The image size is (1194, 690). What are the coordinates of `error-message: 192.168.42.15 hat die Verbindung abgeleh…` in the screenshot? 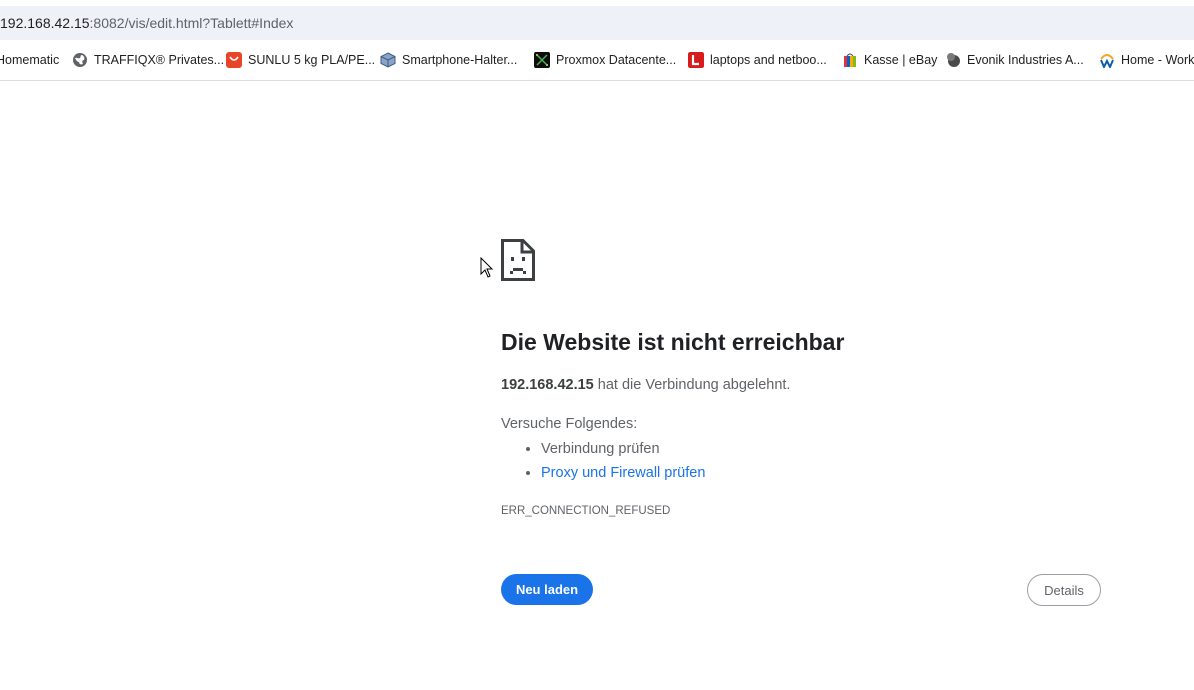 It's located at (645, 385).